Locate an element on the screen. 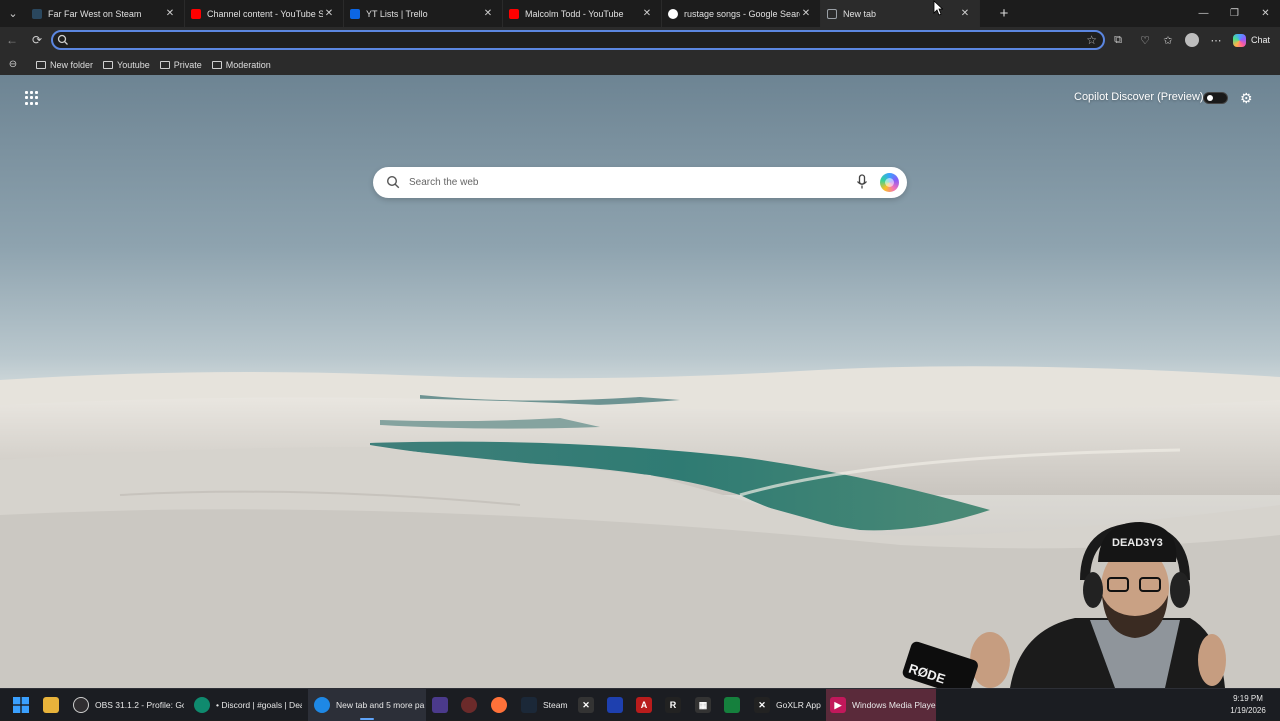 The height and width of the screenshot is (721, 1280). taskbar-steam: Steam is located at coordinates (544, 705).